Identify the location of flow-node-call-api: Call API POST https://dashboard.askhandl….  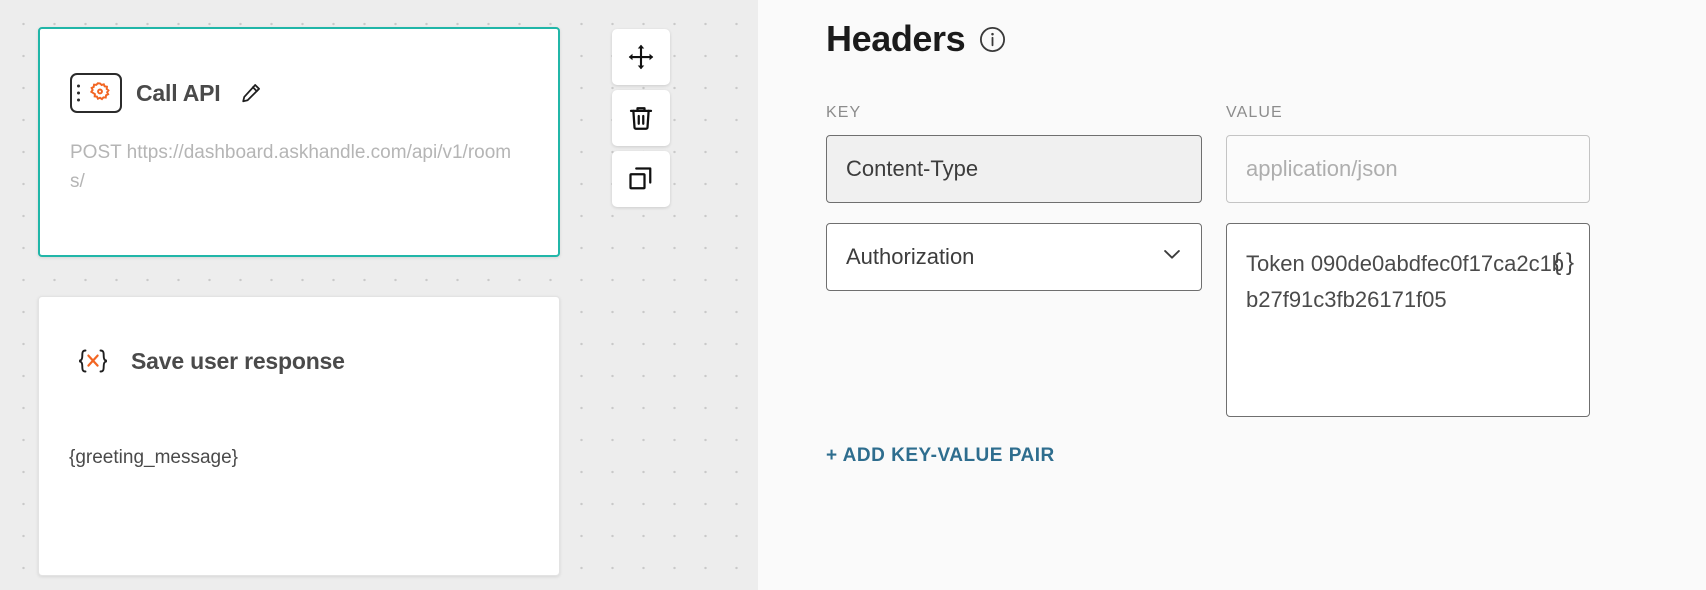
(299, 142).